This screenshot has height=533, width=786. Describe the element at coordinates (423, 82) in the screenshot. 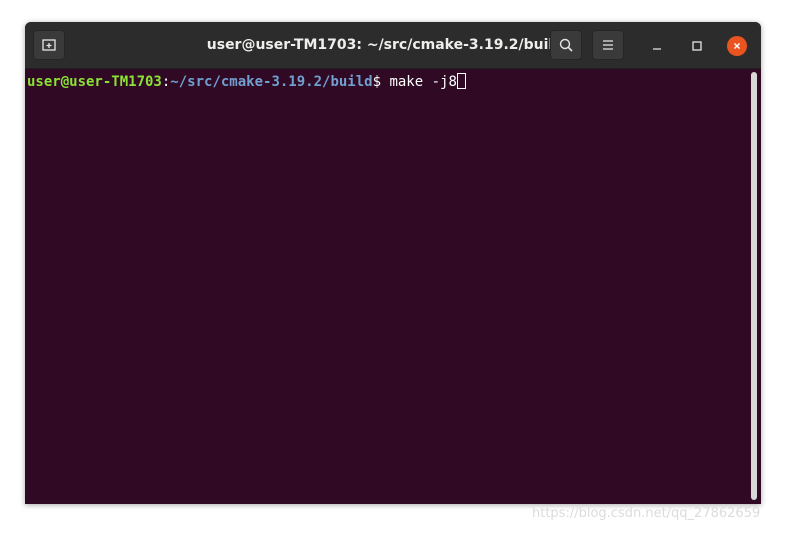

I see `command-text: make -j8` at that location.